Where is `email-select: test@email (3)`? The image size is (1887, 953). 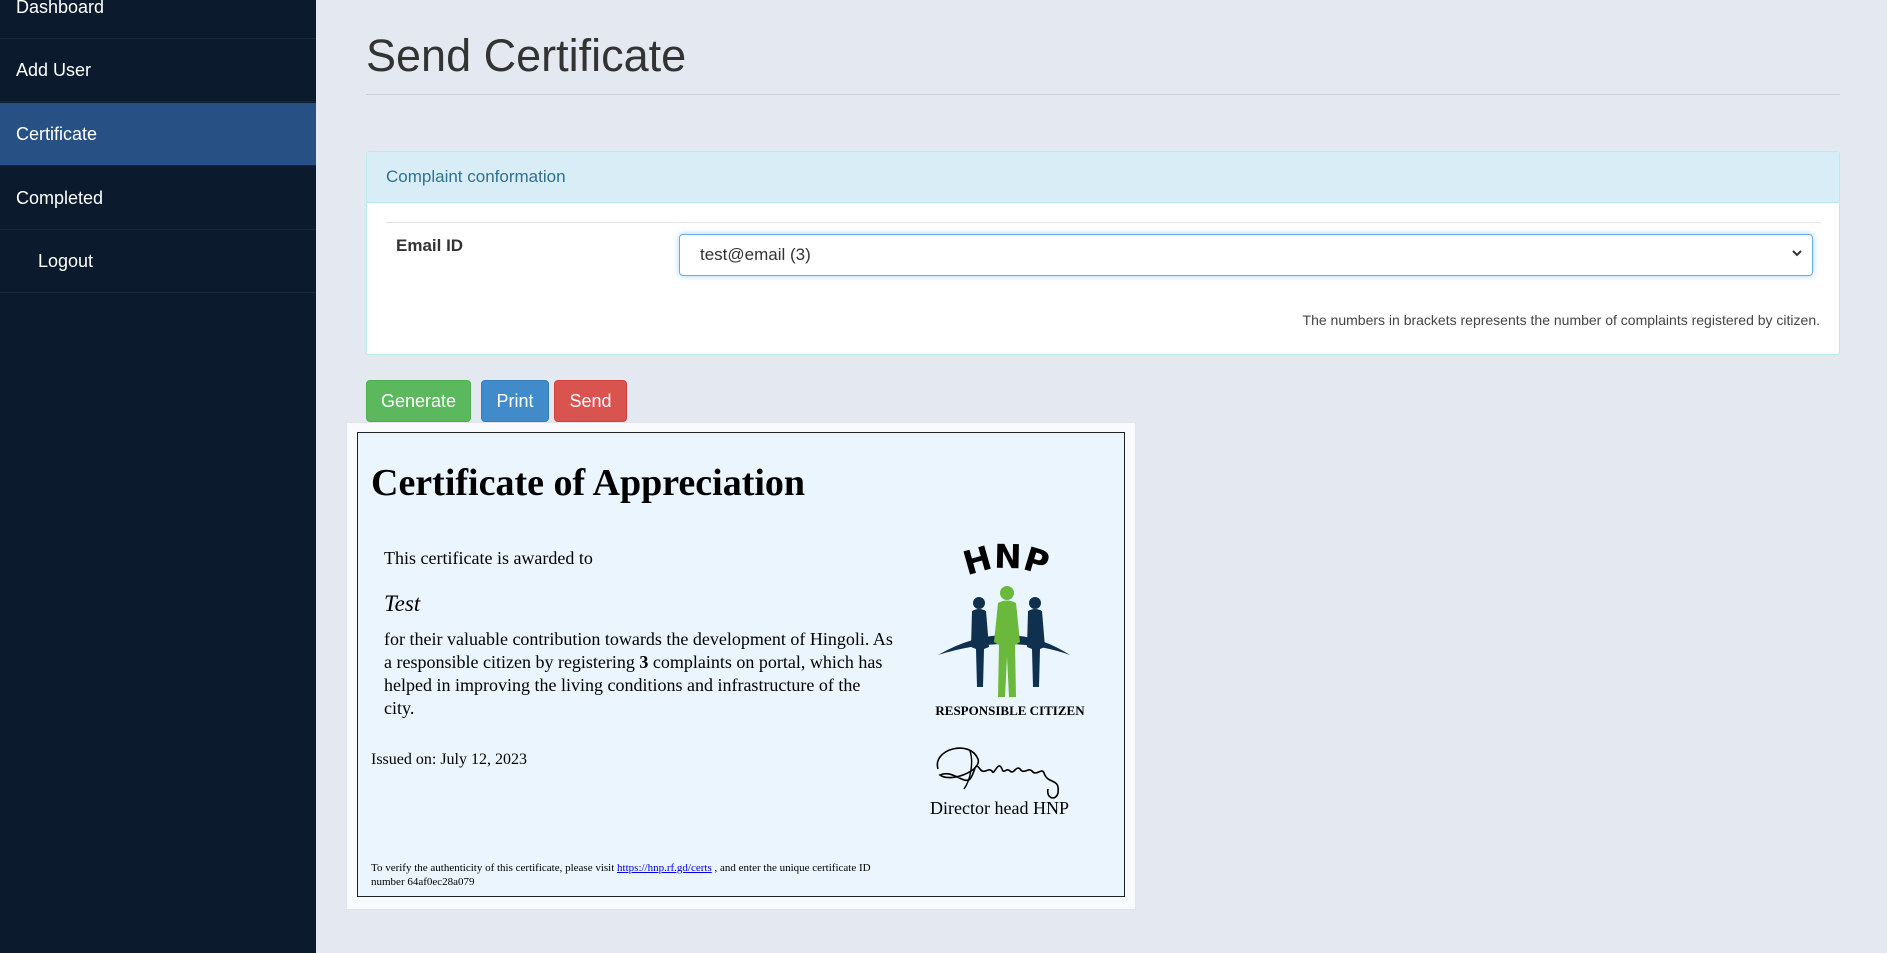
email-select: test@email (3) is located at coordinates (1246, 255).